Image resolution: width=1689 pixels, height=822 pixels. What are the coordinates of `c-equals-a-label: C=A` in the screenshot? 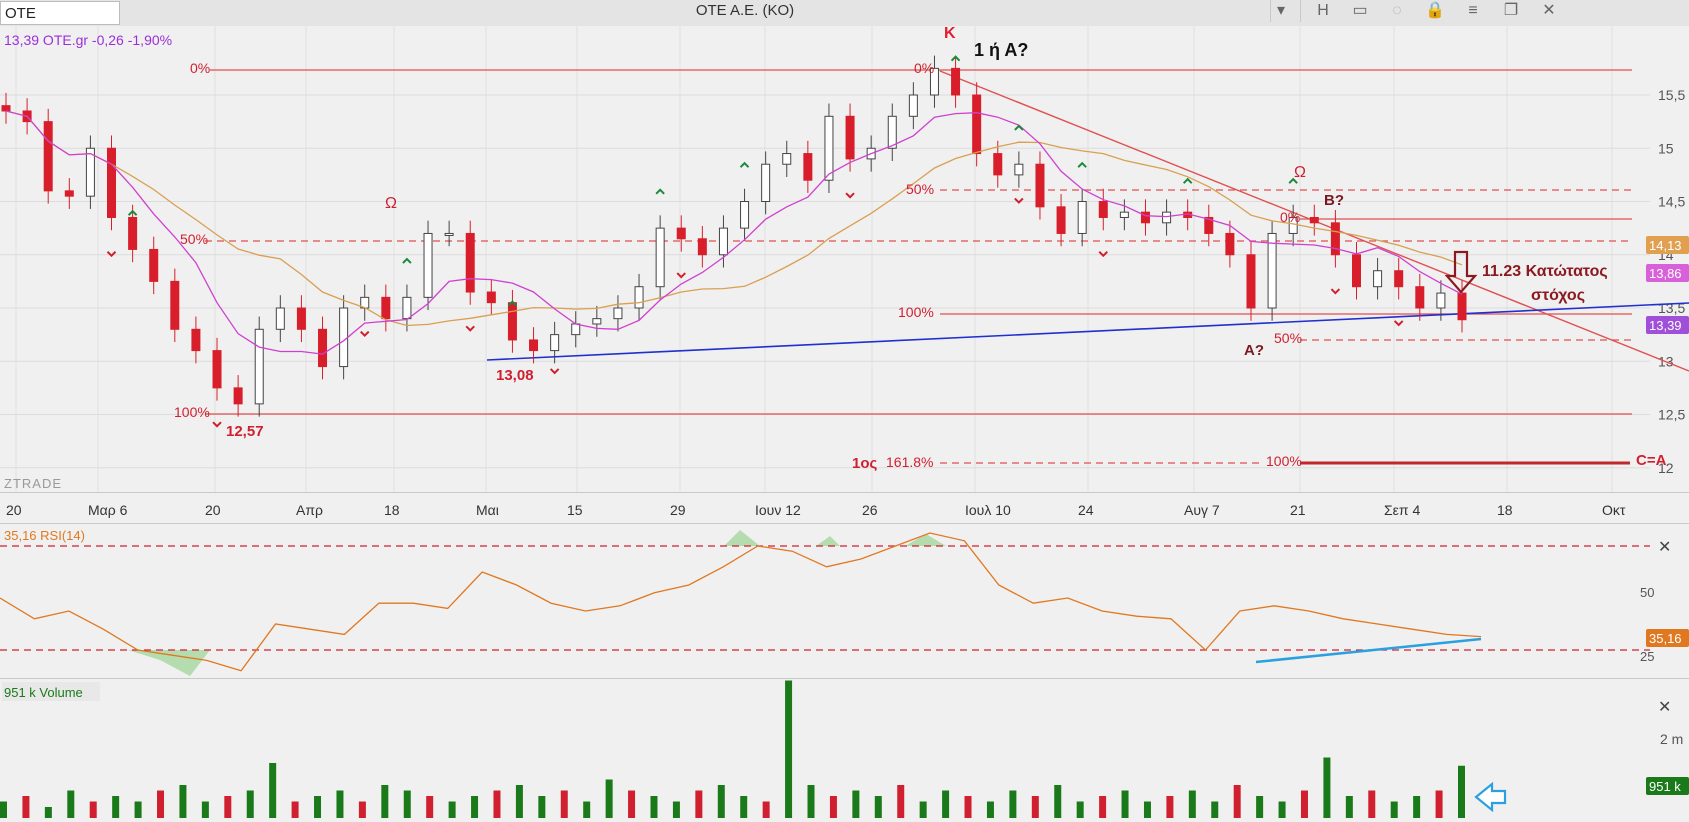 It's located at (1651, 460).